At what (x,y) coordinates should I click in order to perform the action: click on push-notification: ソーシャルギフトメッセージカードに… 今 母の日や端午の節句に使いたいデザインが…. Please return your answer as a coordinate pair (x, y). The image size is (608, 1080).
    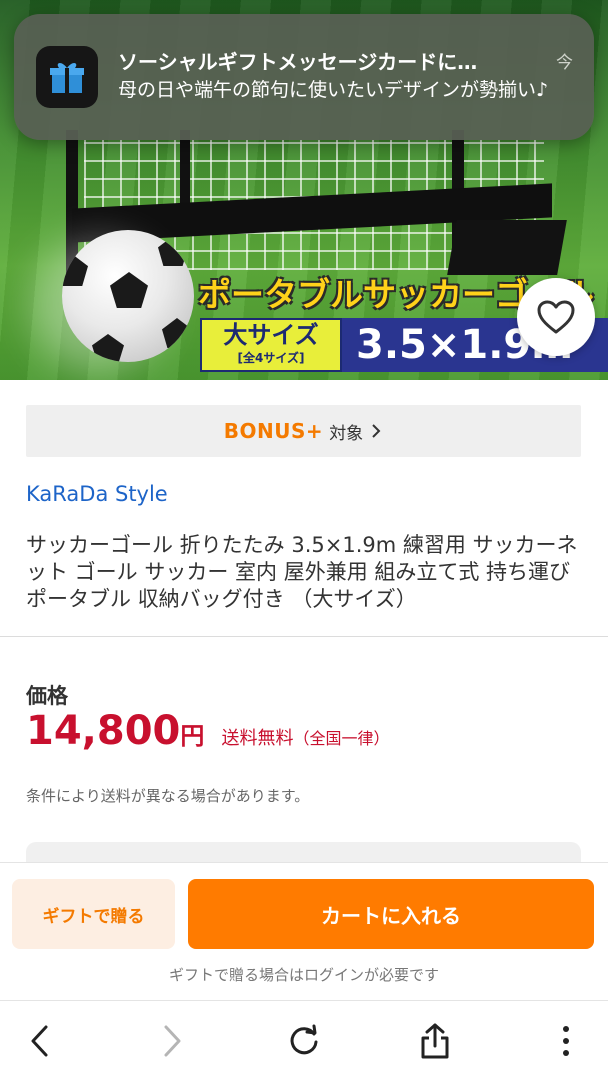
    Looking at the image, I should click on (304, 77).